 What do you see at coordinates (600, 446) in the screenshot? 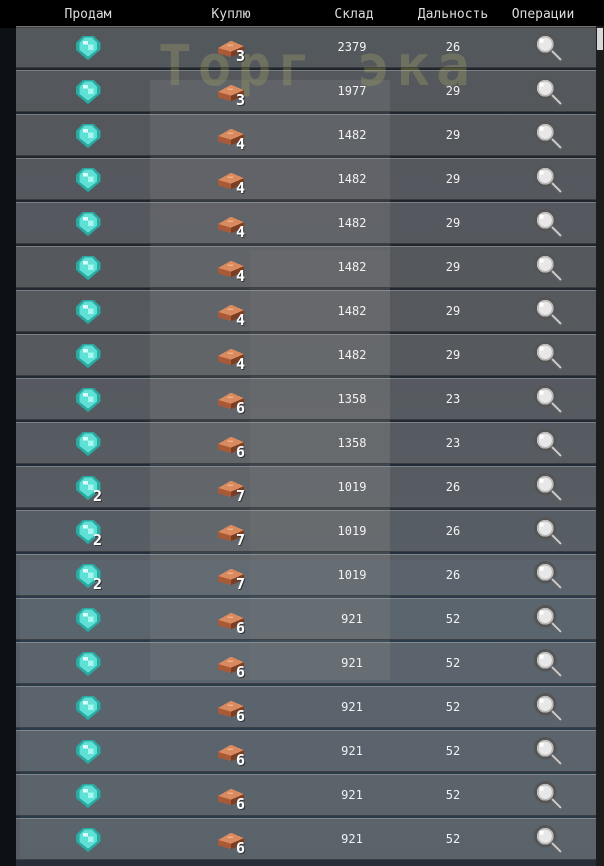
I see `scrollbar` at bounding box center [600, 446].